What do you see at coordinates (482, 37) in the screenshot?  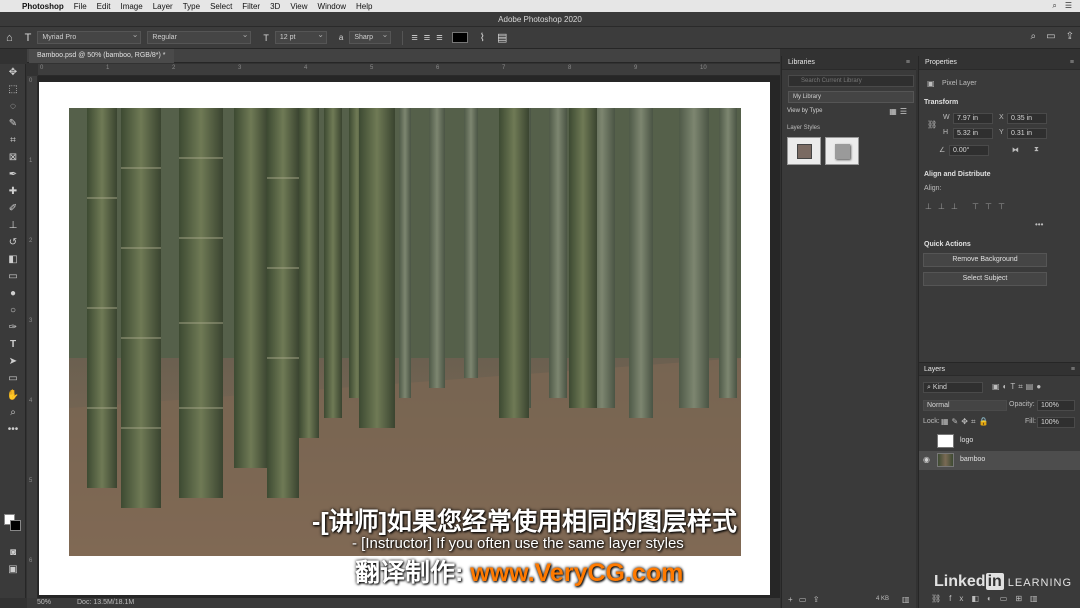 I see `warp-text-icon: ⌇` at bounding box center [482, 37].